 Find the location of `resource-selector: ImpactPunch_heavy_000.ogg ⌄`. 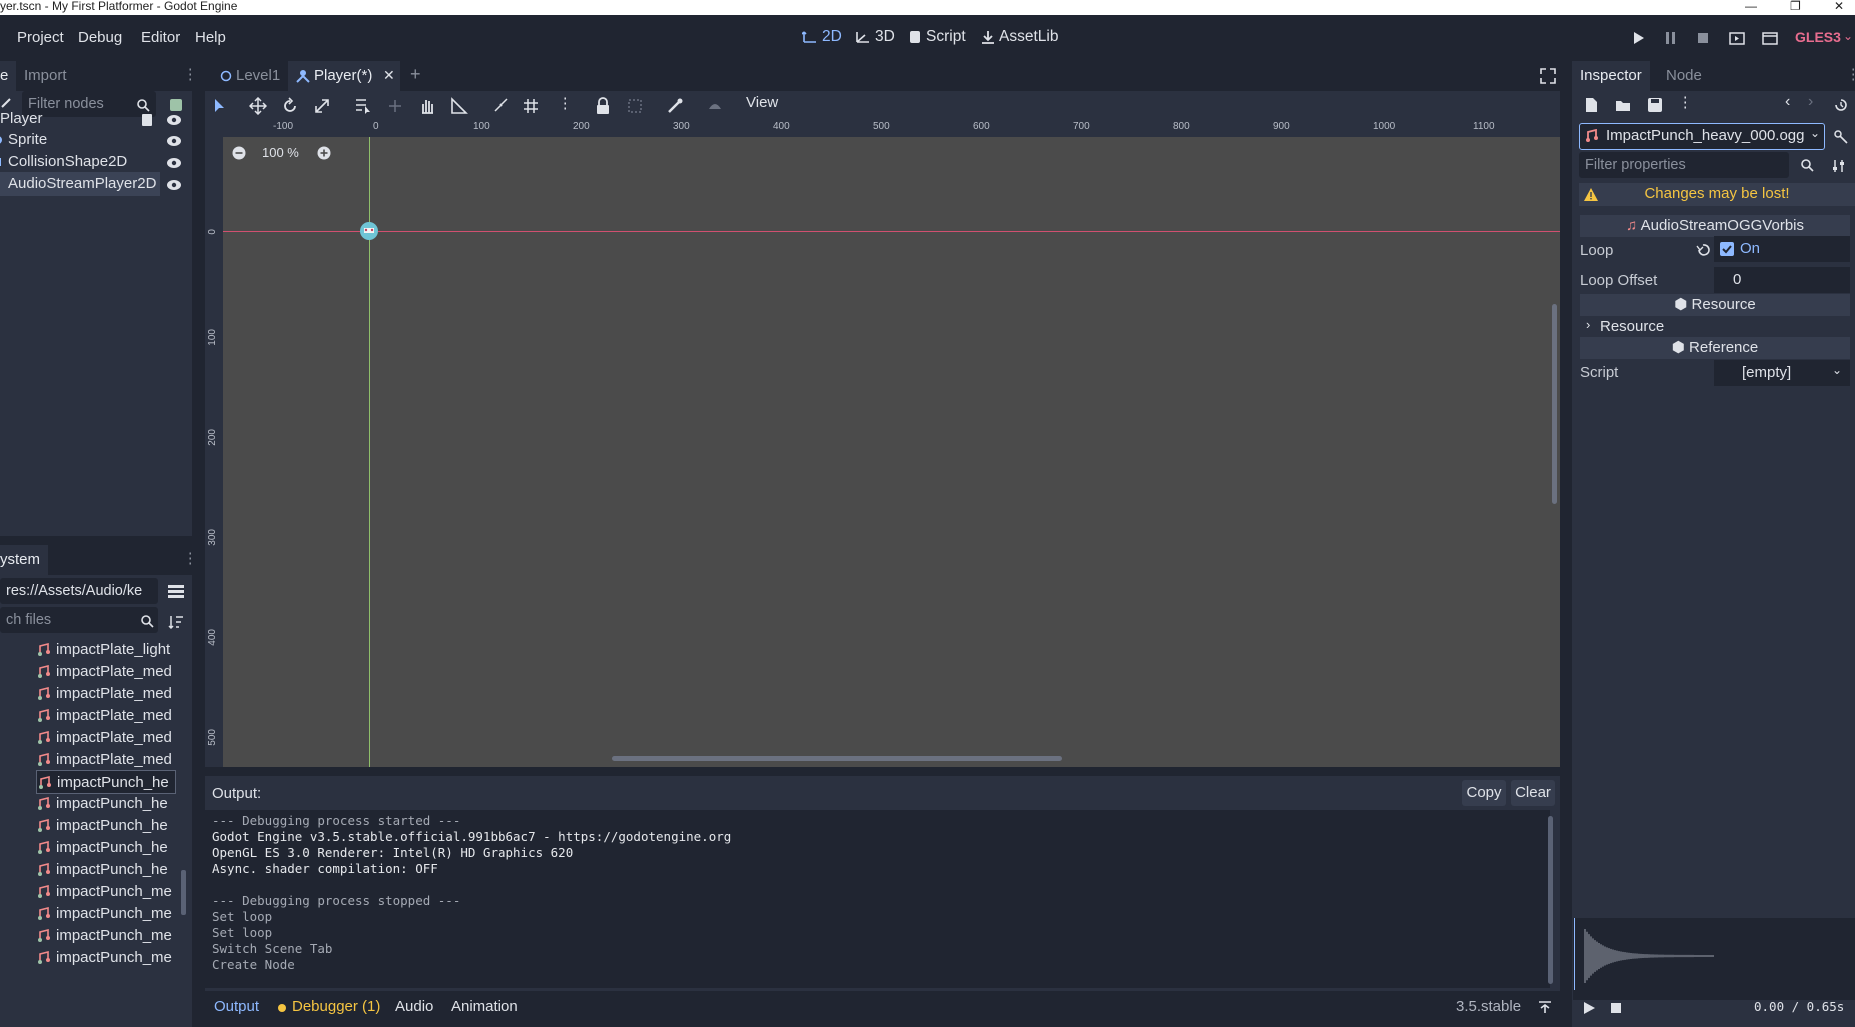

resource-selector: ImpactPunch_heavy_000.ogg ⌄ is located at coordinates (1702, 136).